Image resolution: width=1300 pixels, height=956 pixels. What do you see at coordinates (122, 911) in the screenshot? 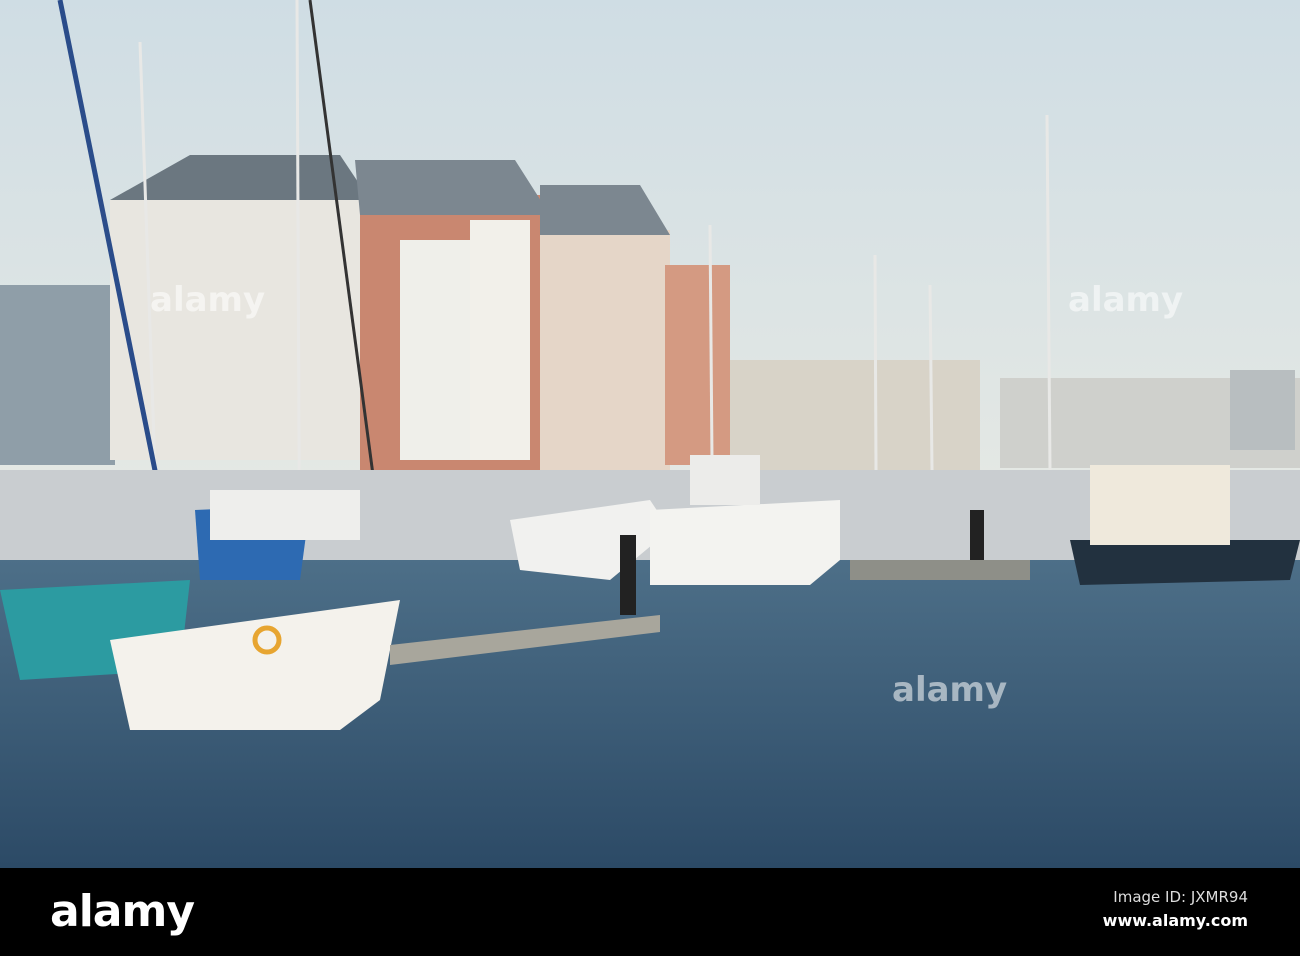
I see `alamy-logo: alamy` at bounding box center [122, 911].